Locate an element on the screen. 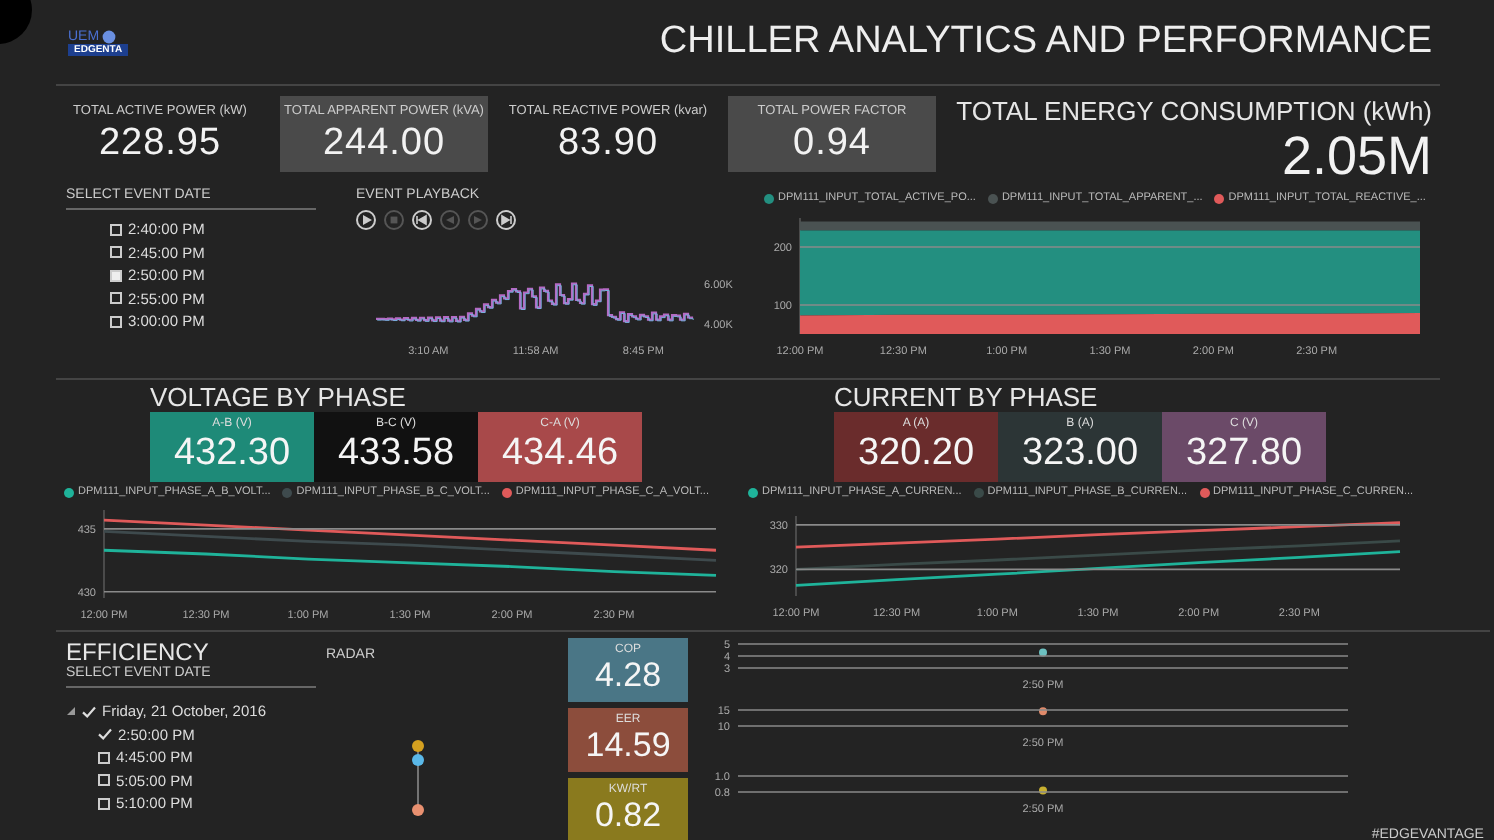  kpi-value: 0.94 is located at coordinates (832, 143).